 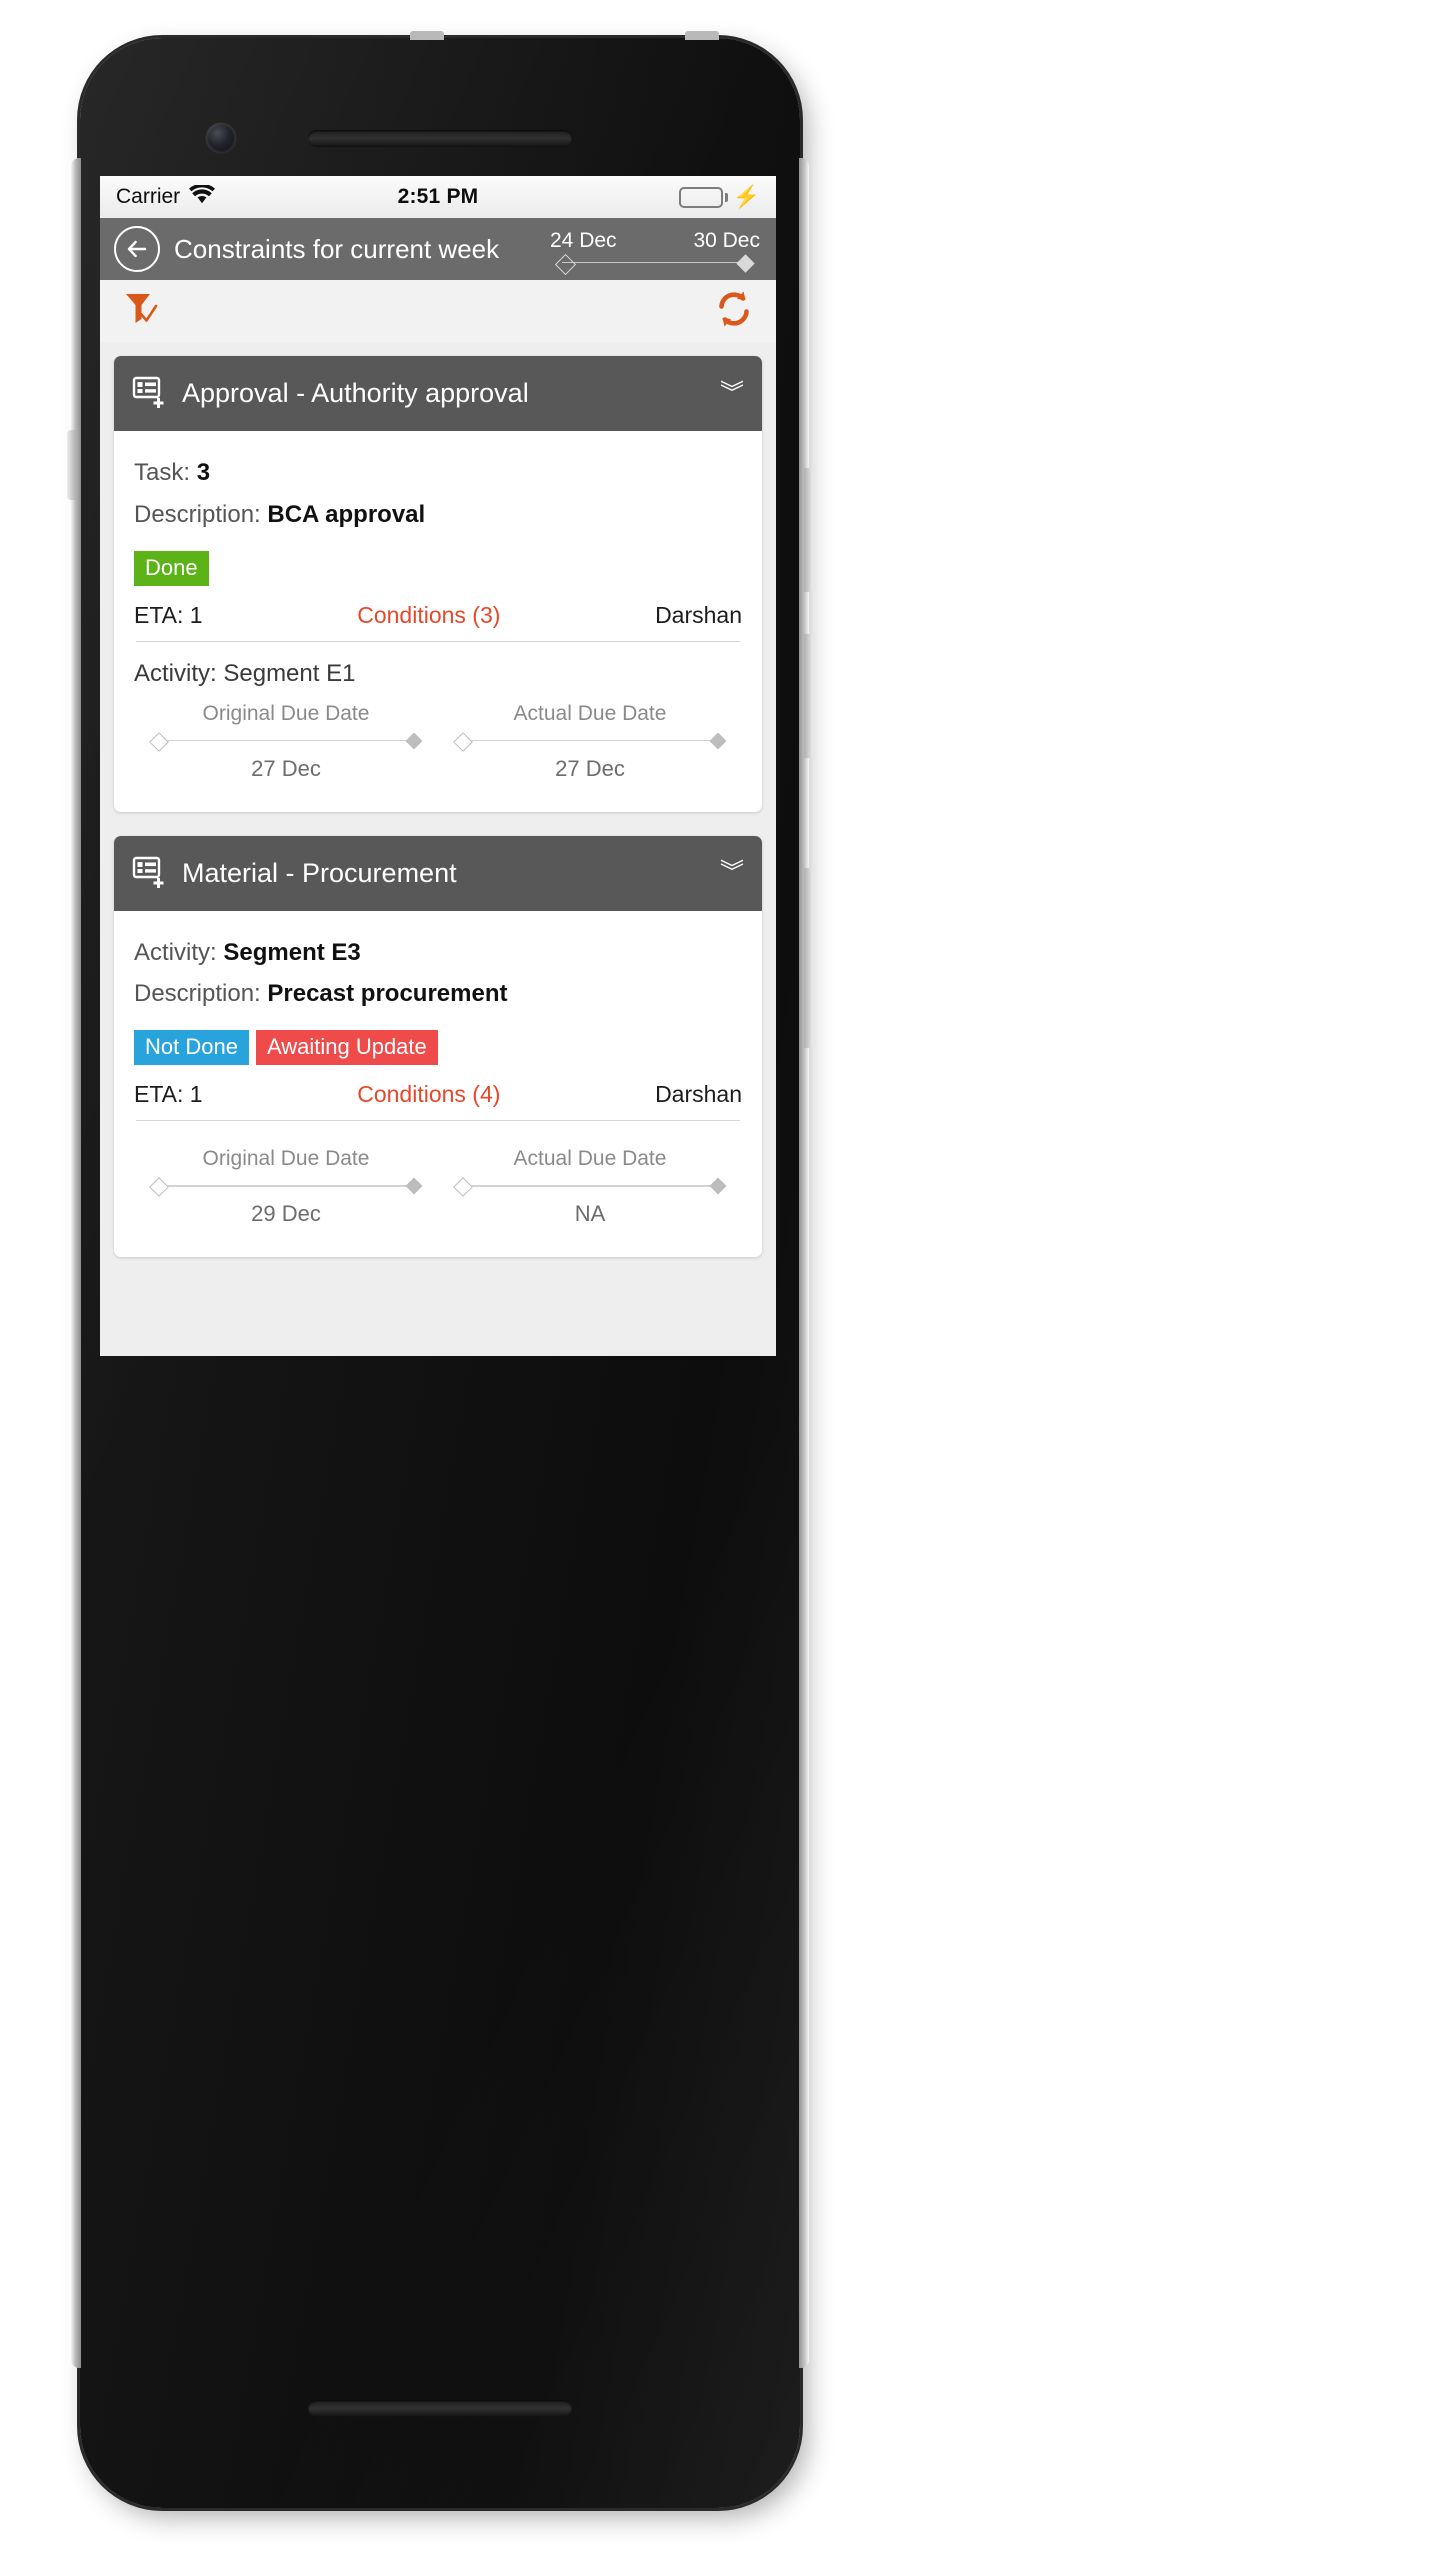 I want to click on action-toolbar, so click(x=438, y=311).